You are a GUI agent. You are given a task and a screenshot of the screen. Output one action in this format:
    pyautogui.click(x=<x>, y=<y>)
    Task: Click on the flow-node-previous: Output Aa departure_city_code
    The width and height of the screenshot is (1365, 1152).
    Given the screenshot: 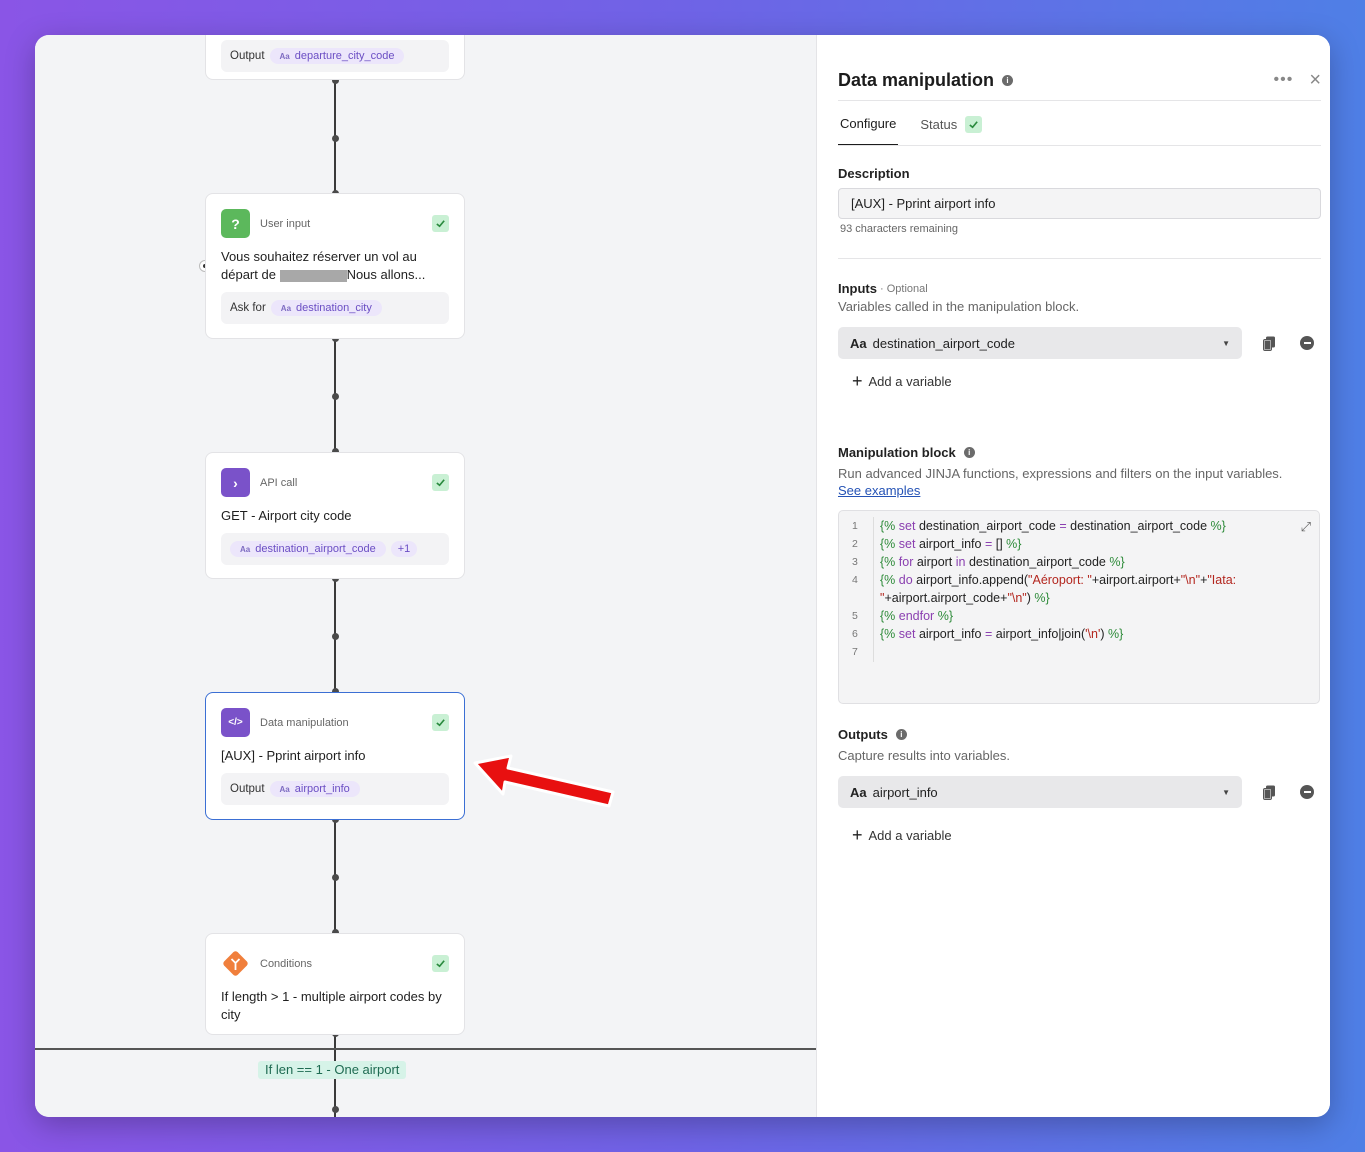 What is the action you would take?
    pyautogui.click(x=335, y=57)
    